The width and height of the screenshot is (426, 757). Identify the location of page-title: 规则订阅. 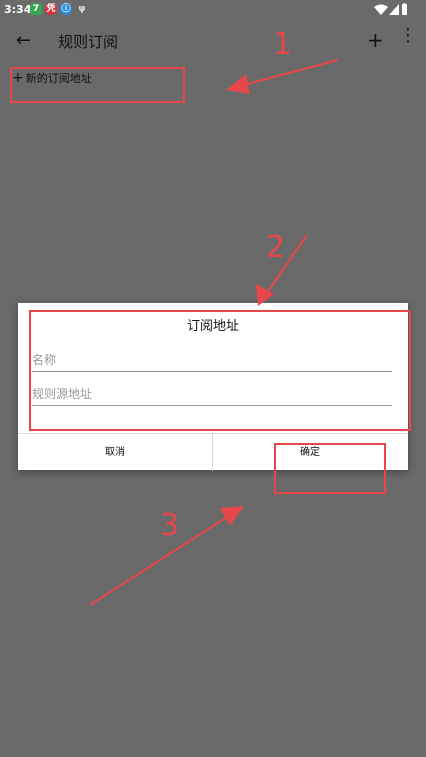
(88, 42).